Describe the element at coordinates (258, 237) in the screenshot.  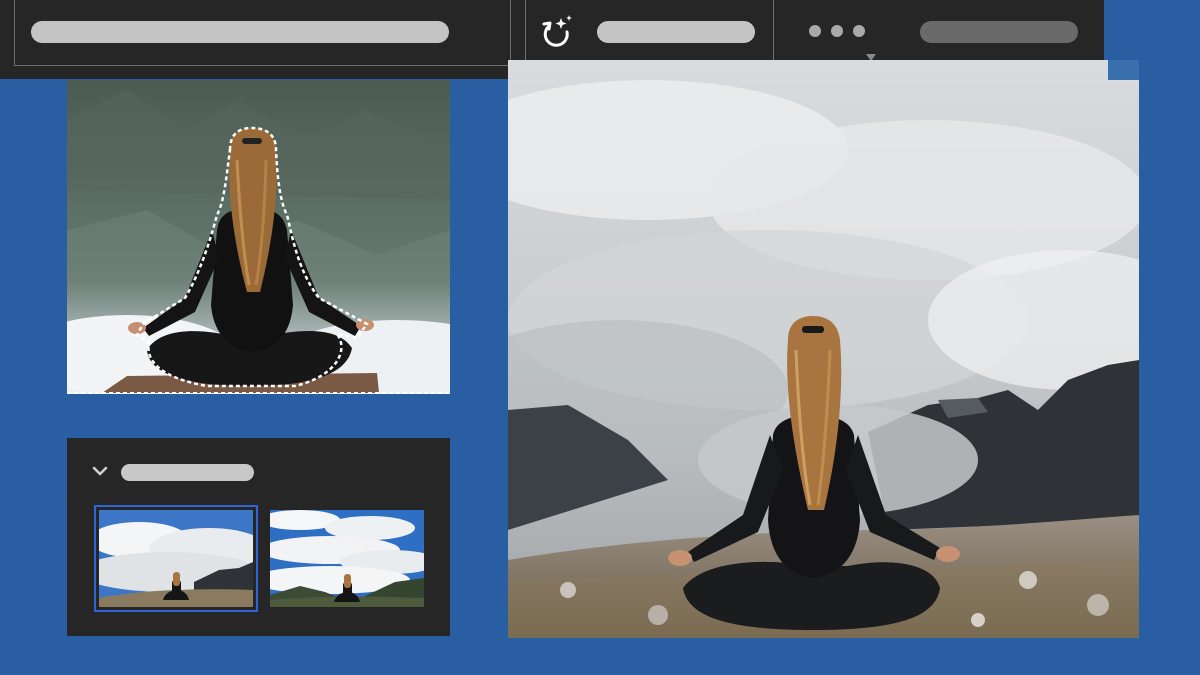
I see `subject-selection-preview` at that location.